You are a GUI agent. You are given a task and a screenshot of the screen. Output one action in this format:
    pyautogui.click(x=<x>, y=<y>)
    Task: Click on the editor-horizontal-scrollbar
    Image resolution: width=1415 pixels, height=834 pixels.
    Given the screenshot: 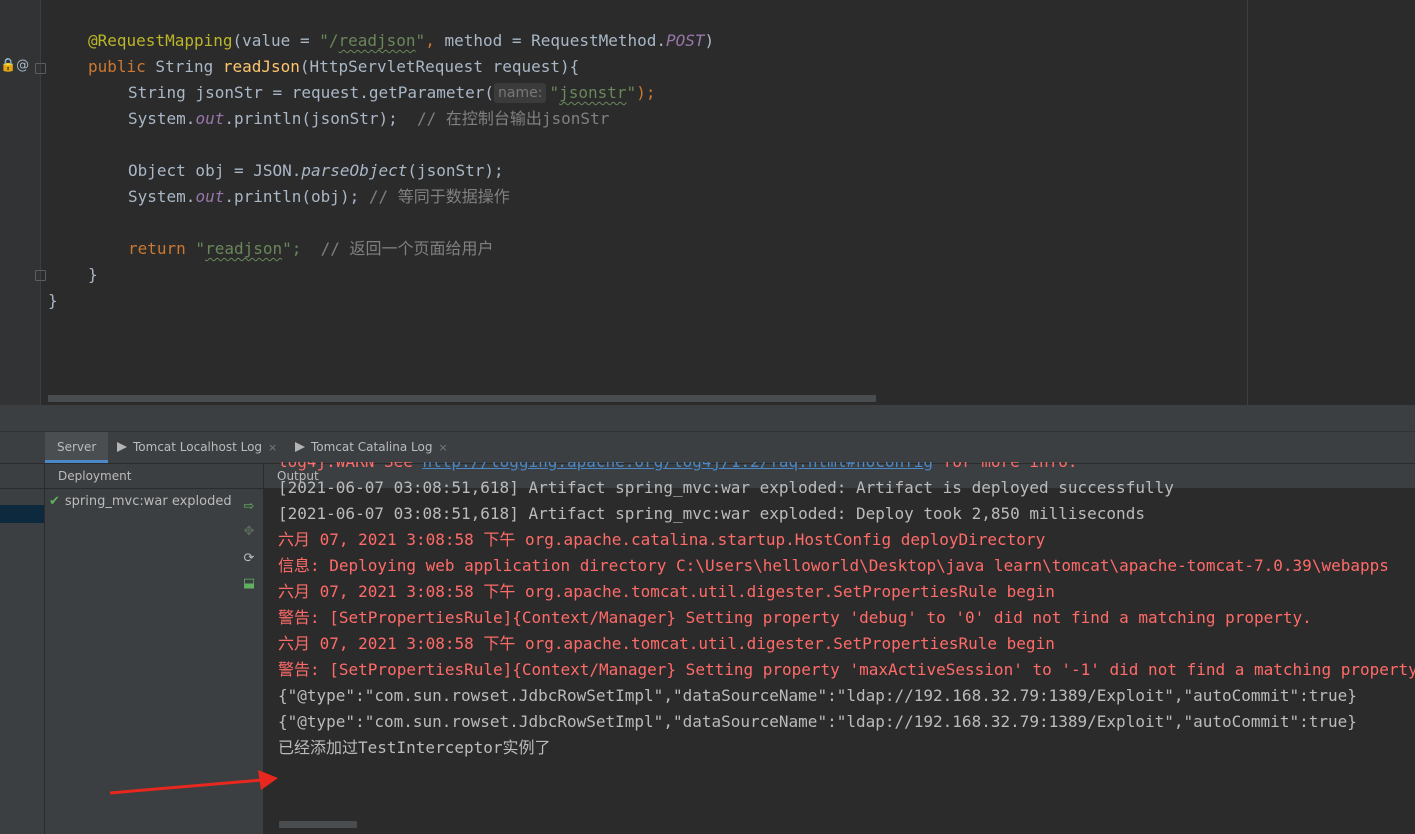 What is the action you would take?
    pyautogui.click(x=462, y=398)
    